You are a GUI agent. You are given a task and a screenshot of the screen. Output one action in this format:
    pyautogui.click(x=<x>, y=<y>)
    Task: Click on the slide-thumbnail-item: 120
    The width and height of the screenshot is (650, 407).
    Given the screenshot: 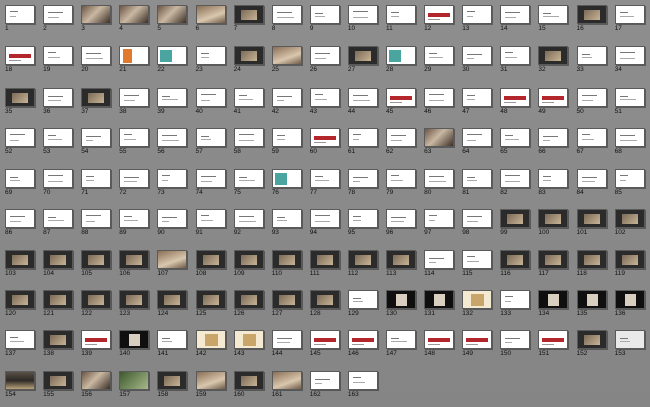 What is the action you would take?
    pyautogui.click(x=20, y=303)
    